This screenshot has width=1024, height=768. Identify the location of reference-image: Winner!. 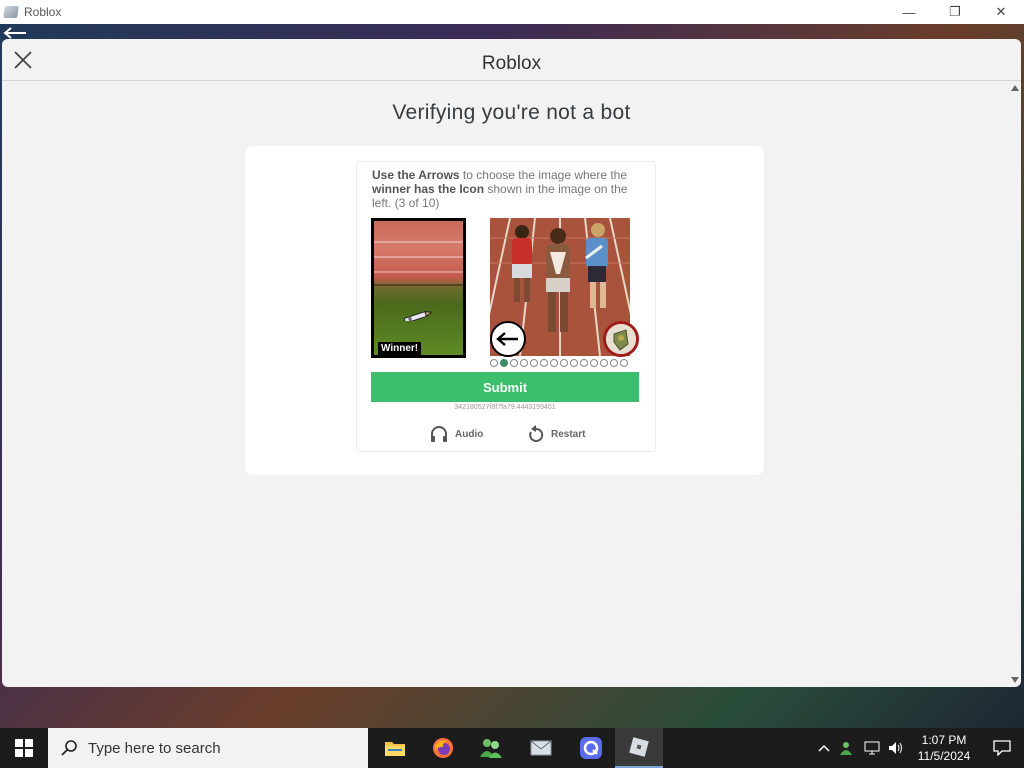
(418, 288).